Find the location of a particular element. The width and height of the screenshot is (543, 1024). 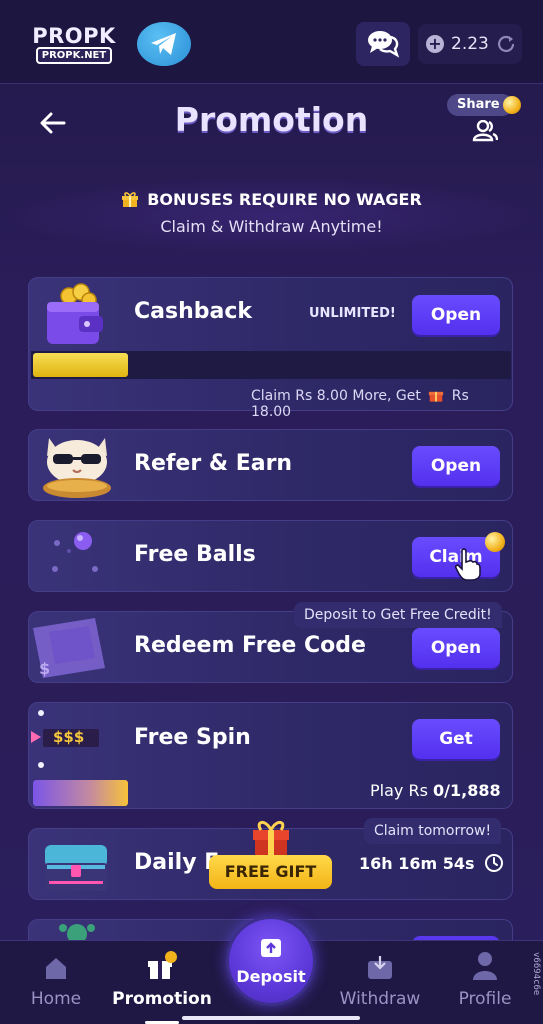

withdraw-icon is located at coordinates (380, 967).